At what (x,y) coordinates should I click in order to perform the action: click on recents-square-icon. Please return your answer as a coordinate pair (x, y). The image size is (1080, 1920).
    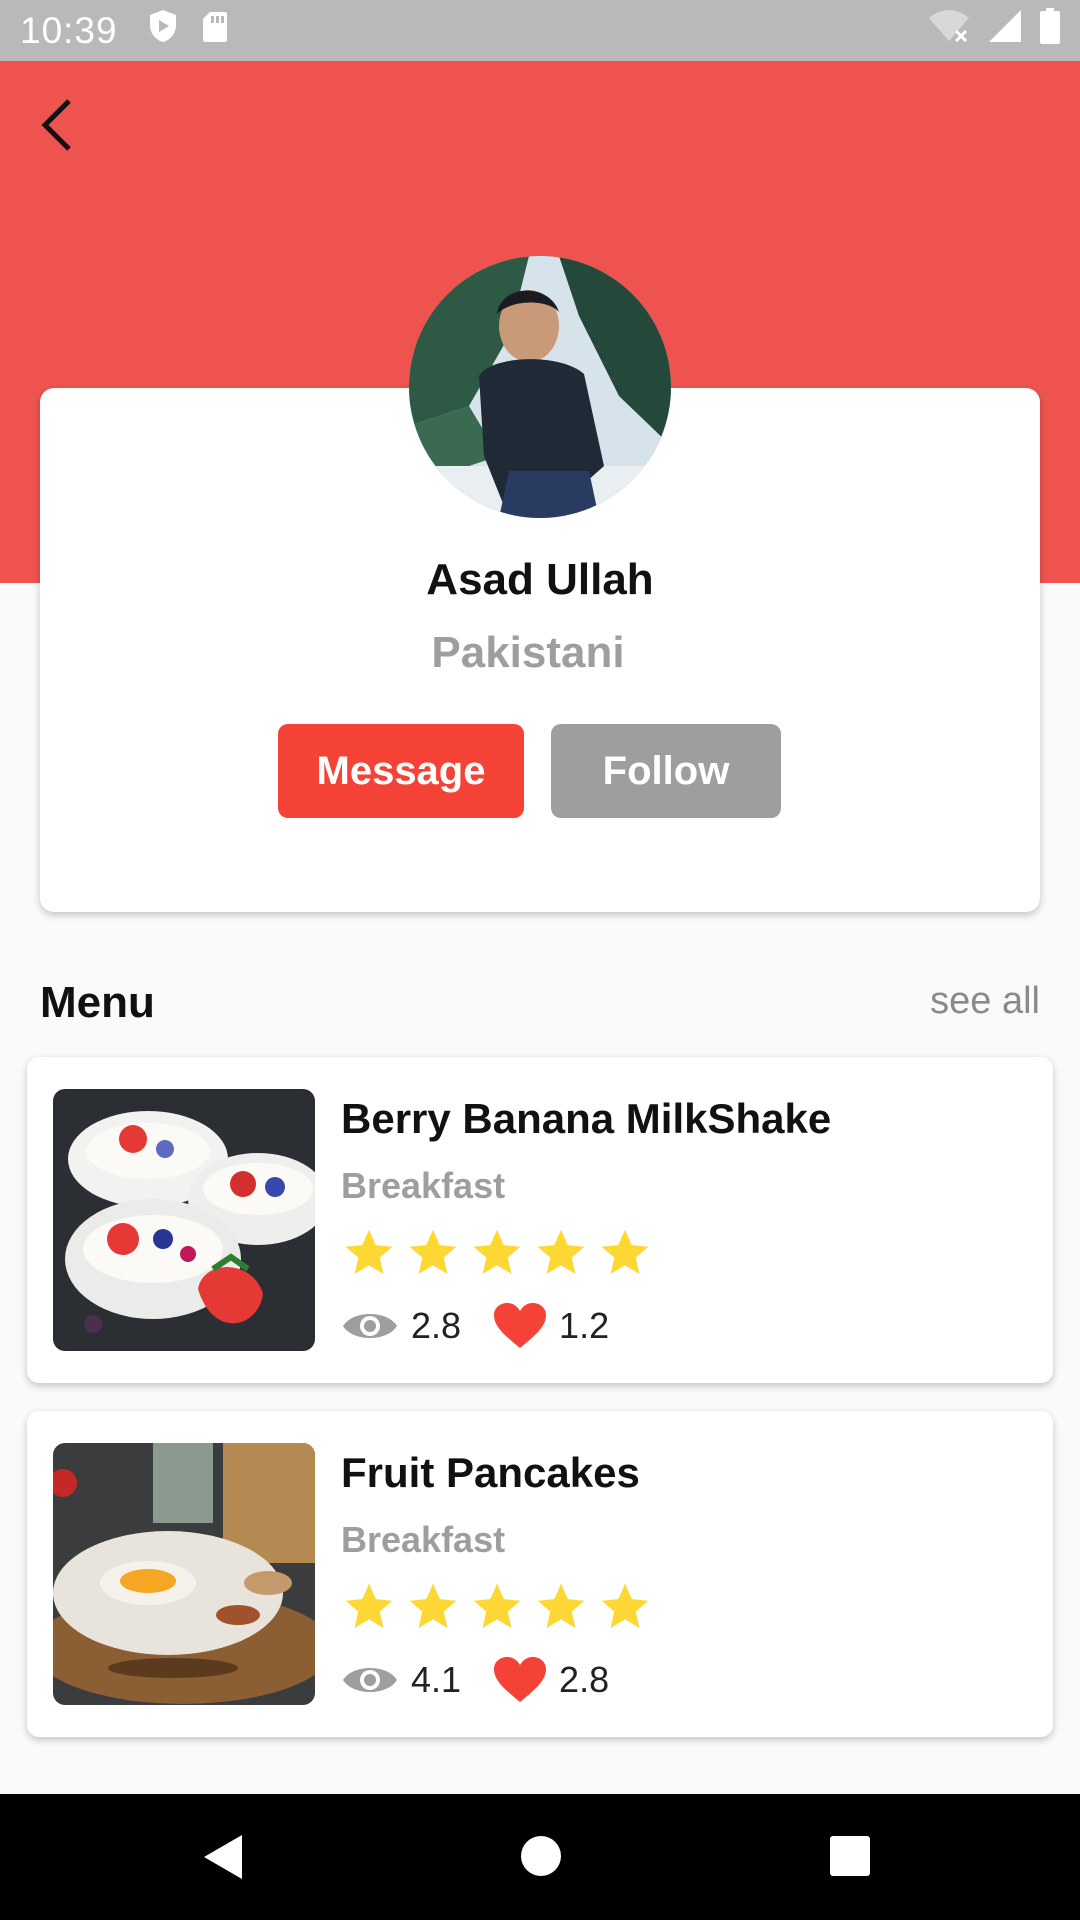
    Looking at the image, I should click on (850, 1856).